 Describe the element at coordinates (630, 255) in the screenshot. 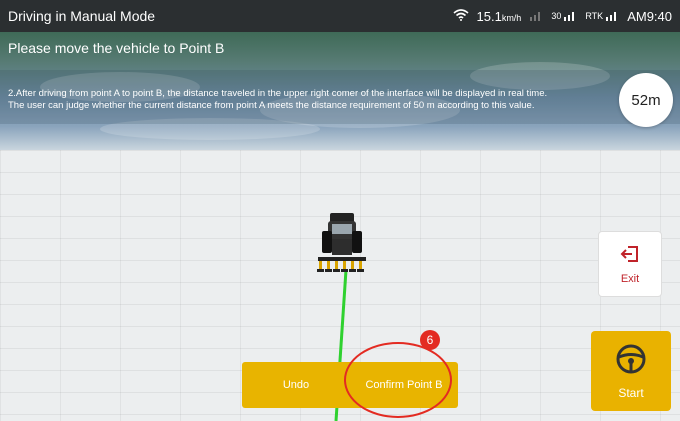

I see `exit-icon` at that location.